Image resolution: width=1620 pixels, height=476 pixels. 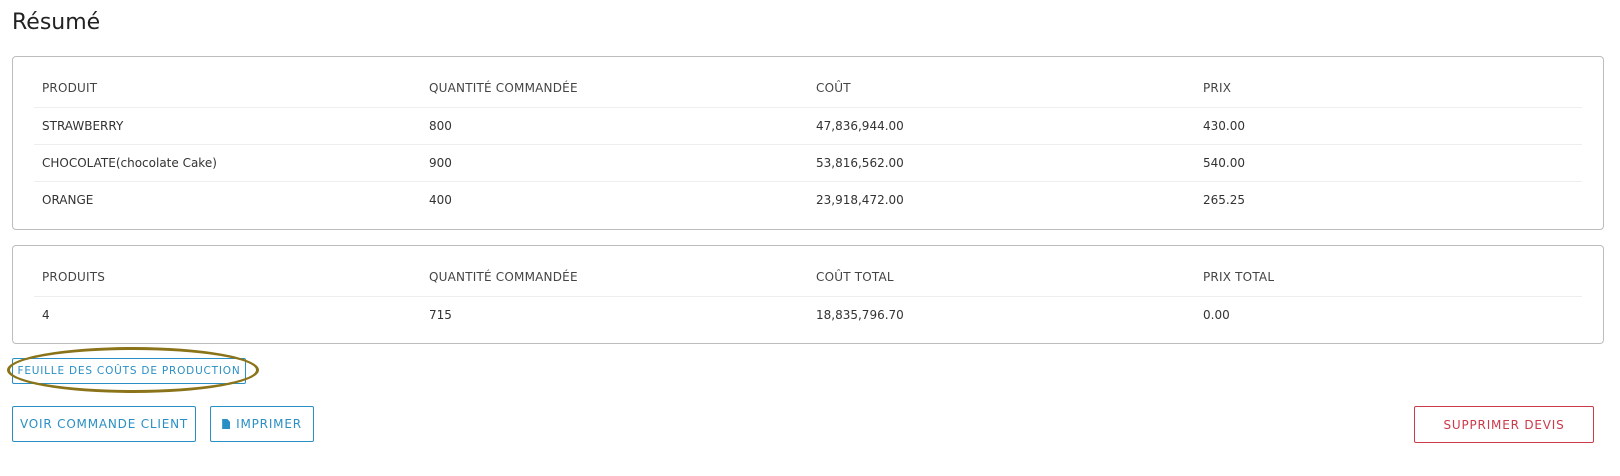 I want to click on table-header-row: PRODUIT QUANTITÉ COMMANDÉE COÛT PRIX, so click(x=808, y=88).